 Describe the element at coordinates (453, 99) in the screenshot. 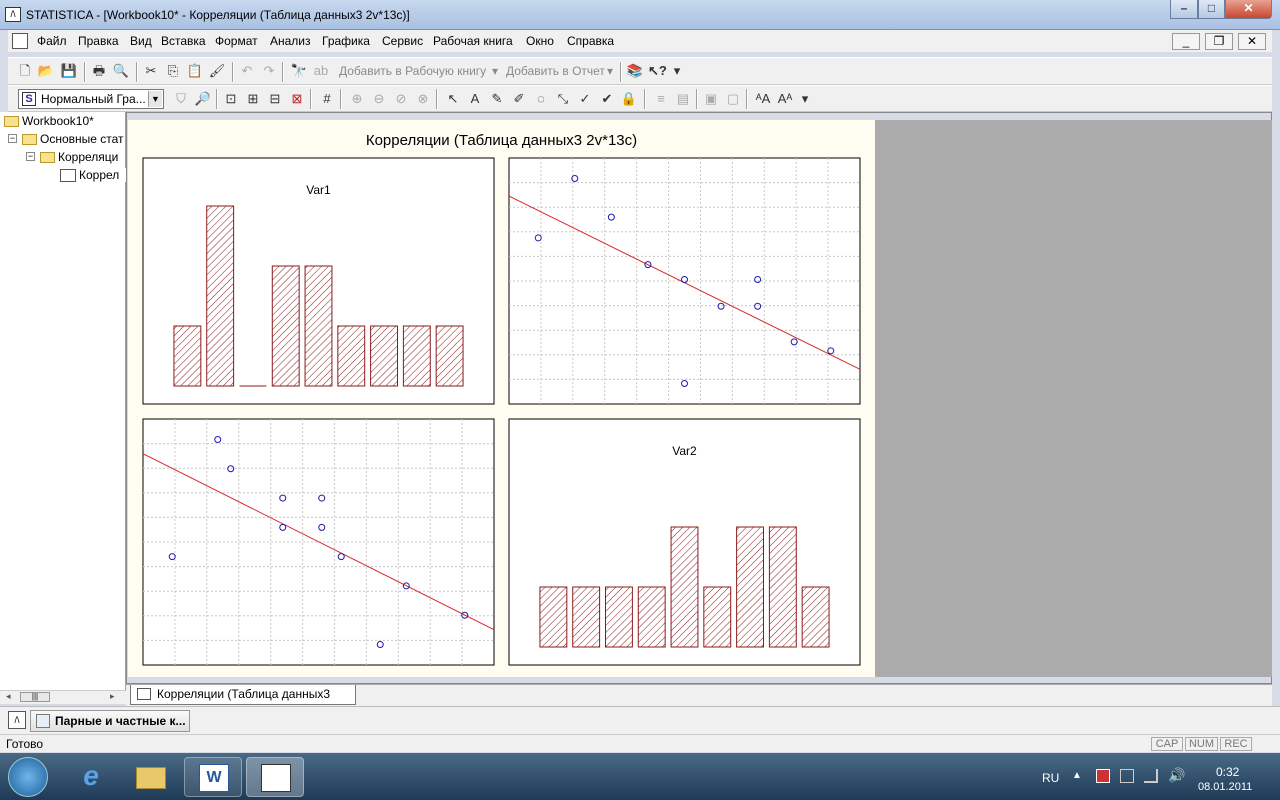

I see `pointer-icon: ↖` at that location.